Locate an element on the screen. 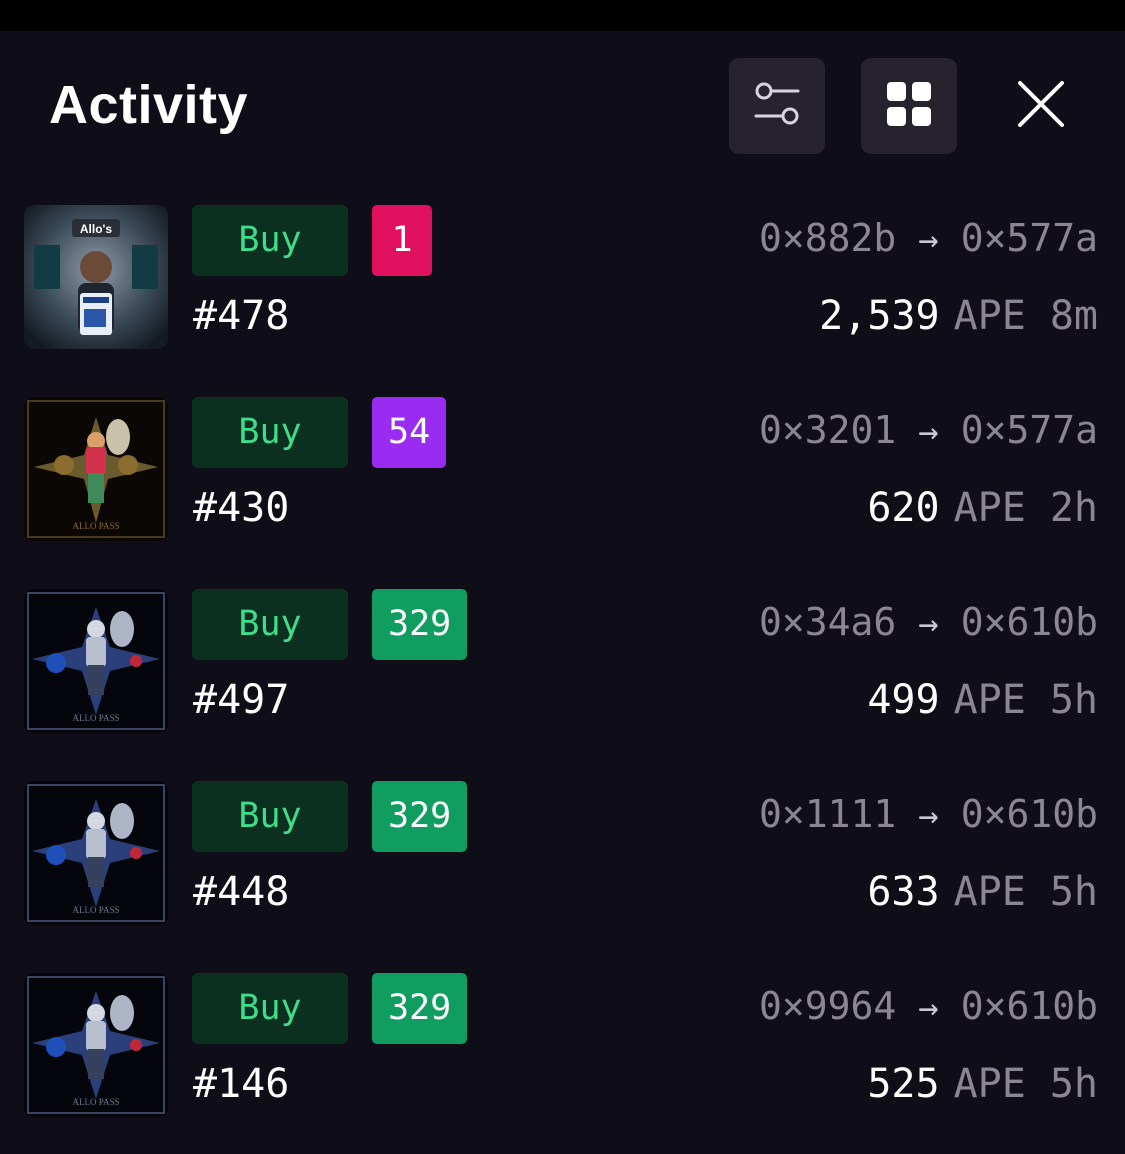 Image resolution: width=1125 pixels, height=1154 pixels. price-value: 2,539 is located at coordinates (879, 316).